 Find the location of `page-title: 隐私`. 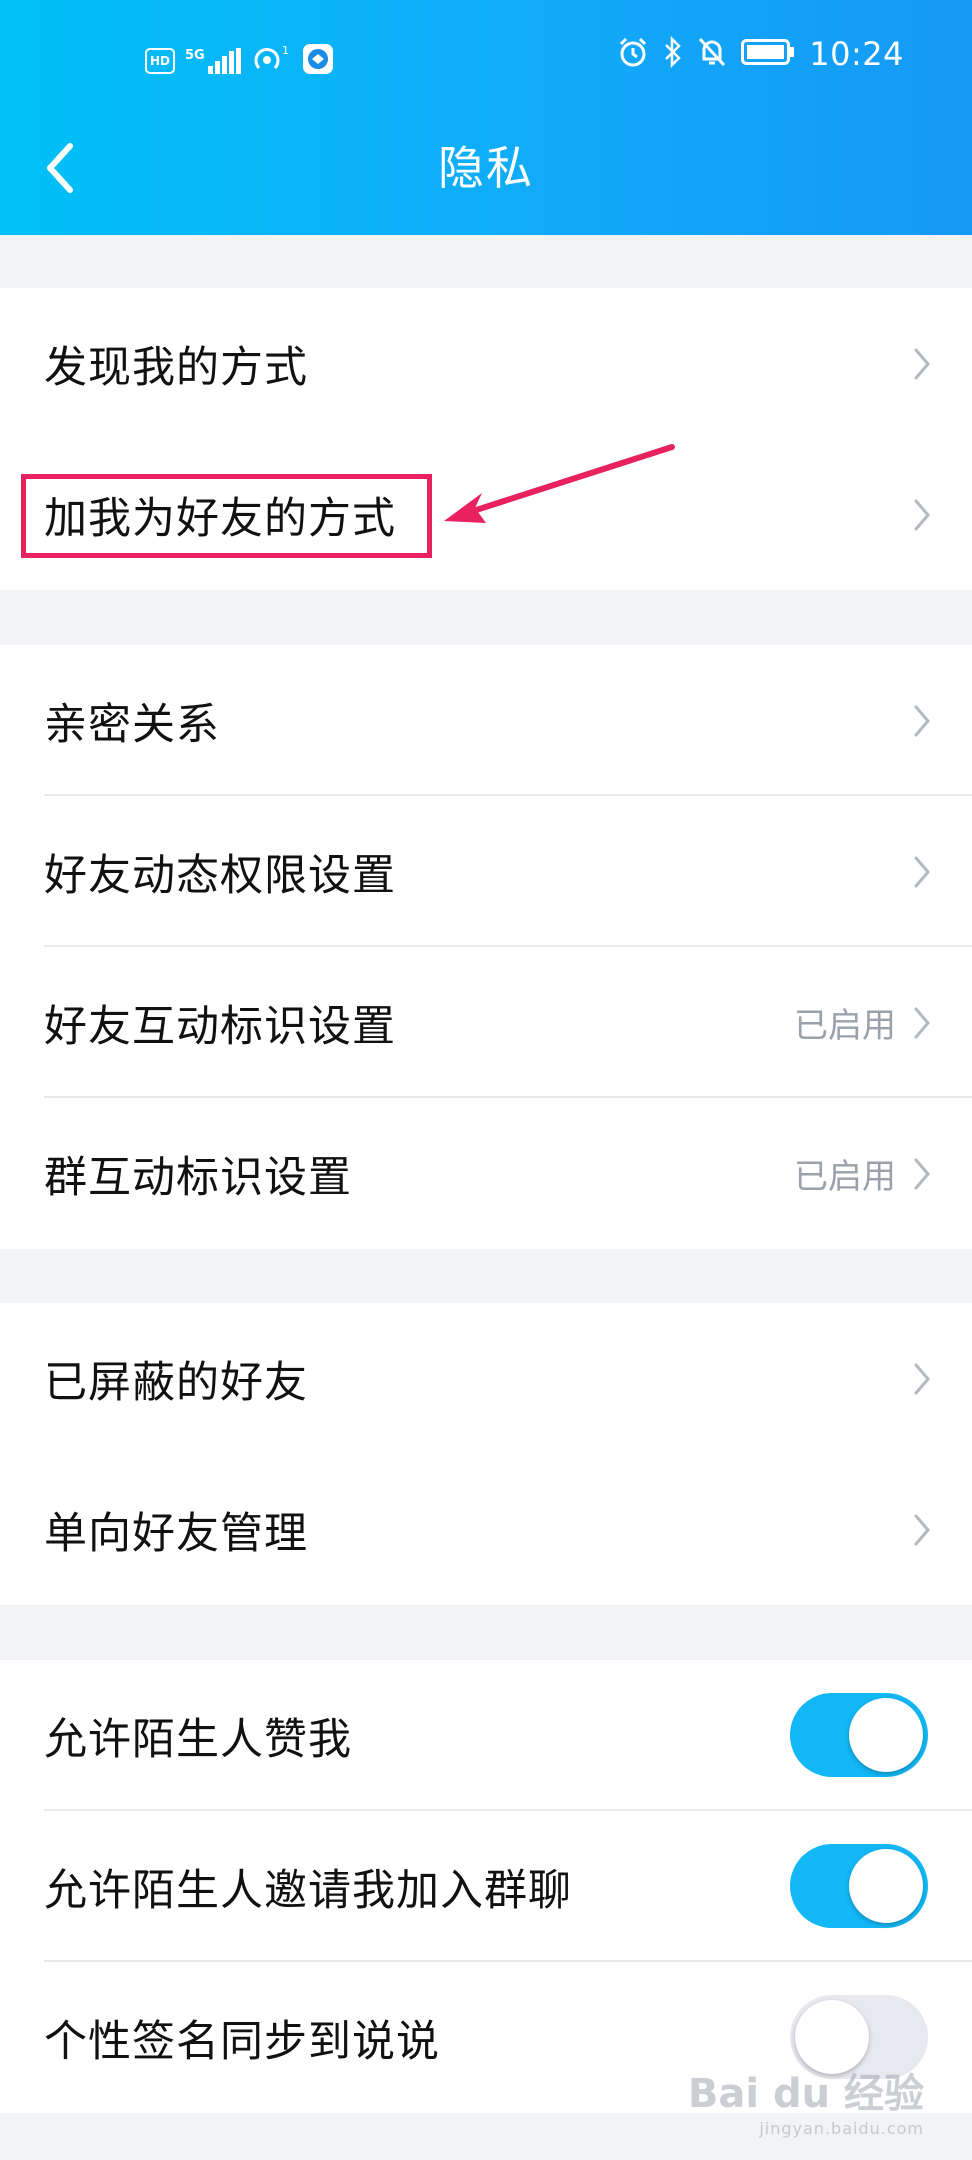

page-title: 隐私 is located at coordinates (486, 168).